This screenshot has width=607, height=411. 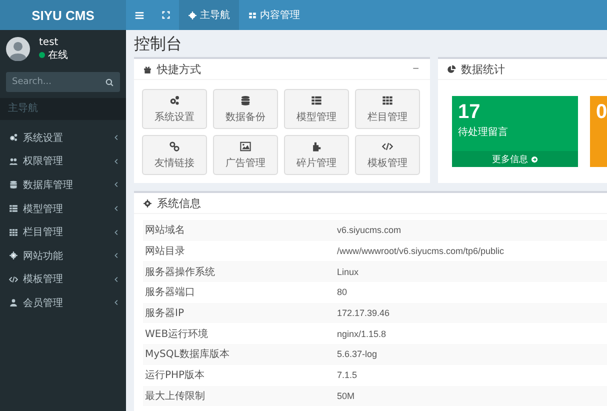 What do you see at coordinates (180, 272) in the screenshot?
I see `table-cell-text: 服务器操作系统` at bounding box center [180, 272].